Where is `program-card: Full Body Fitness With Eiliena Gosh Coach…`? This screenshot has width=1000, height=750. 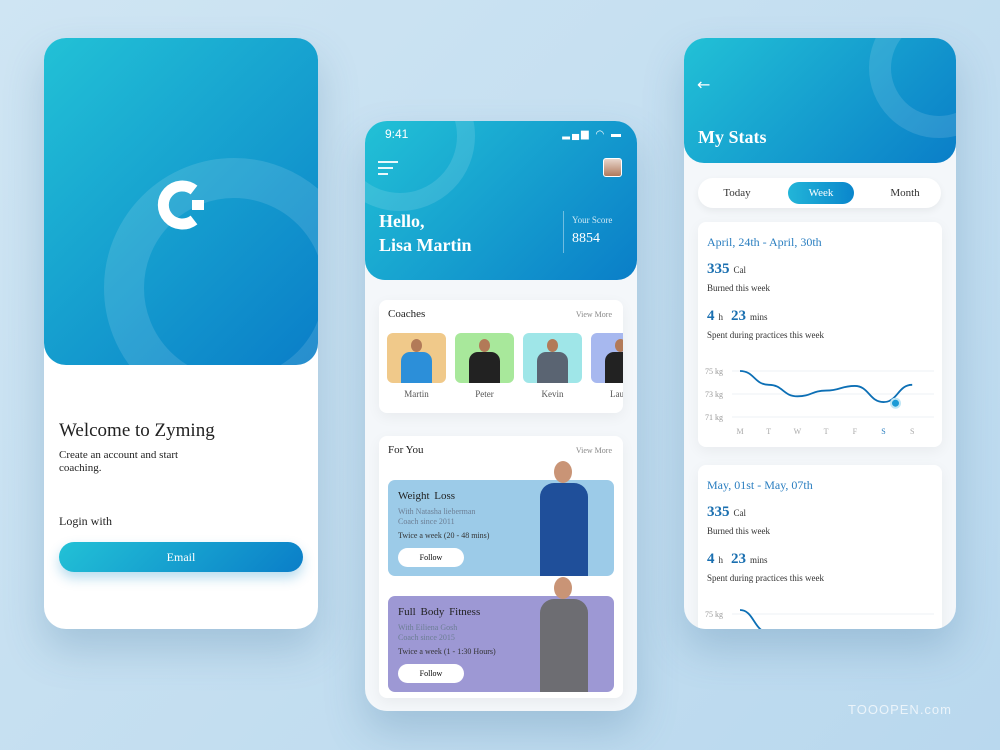 program-card: Full Body Fitness With Eiliena Gosh Coach… is located at coordinates (501, 634).